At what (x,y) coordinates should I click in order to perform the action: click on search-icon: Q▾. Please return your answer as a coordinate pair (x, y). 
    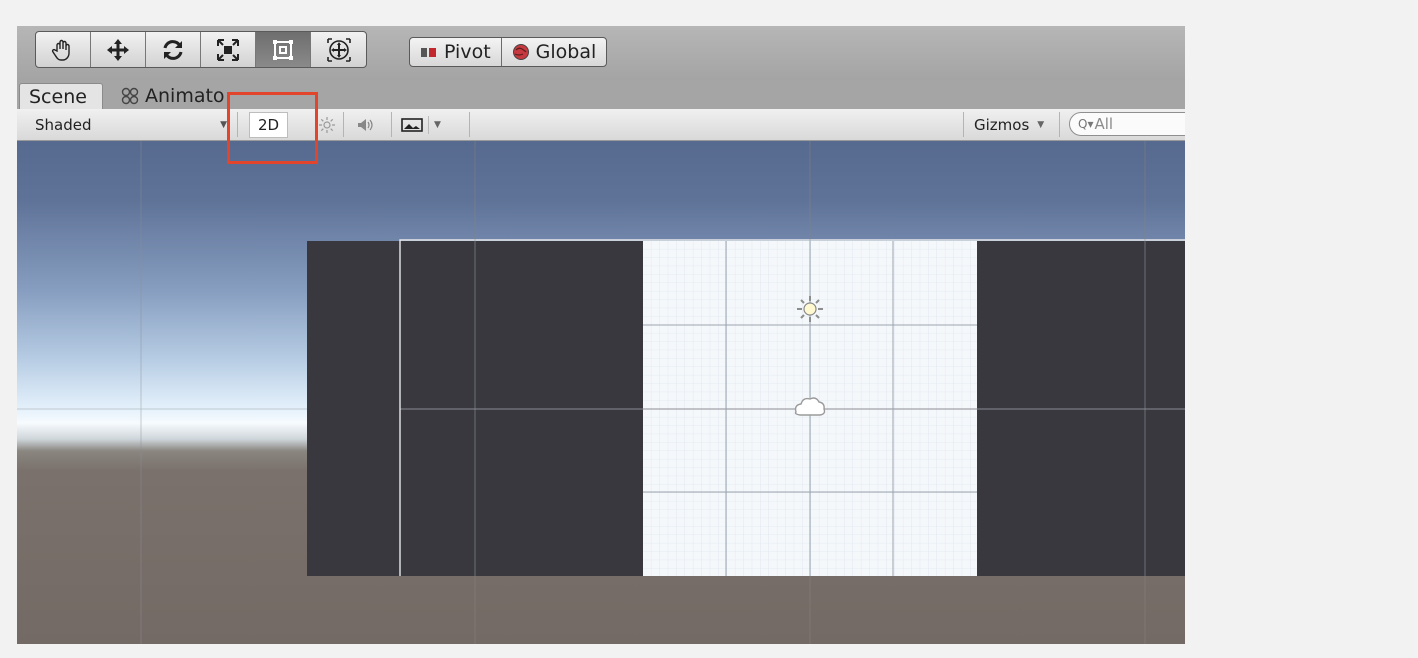
    Looking at the image, I should click on (1086, 124).